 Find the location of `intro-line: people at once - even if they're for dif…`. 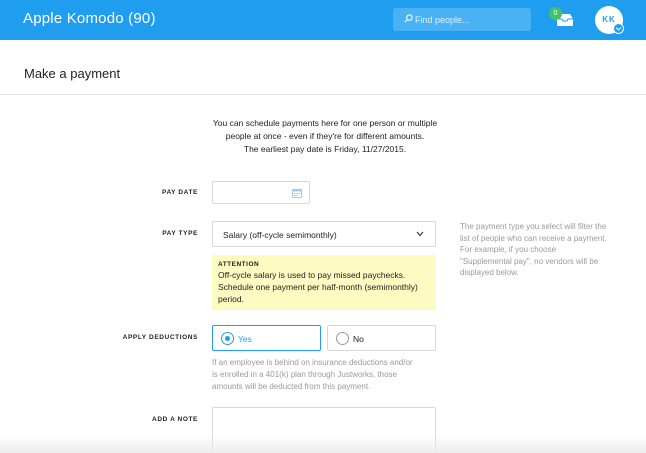

intro-line: people at once - even if they're for dif… is located at coordinates (325, 136).